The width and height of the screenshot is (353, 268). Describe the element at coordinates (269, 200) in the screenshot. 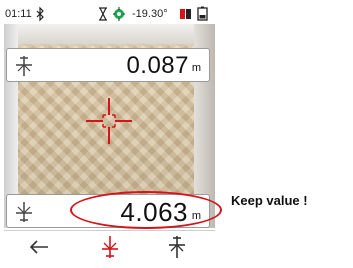

I see `annotation-text: Keep value !` at that location.